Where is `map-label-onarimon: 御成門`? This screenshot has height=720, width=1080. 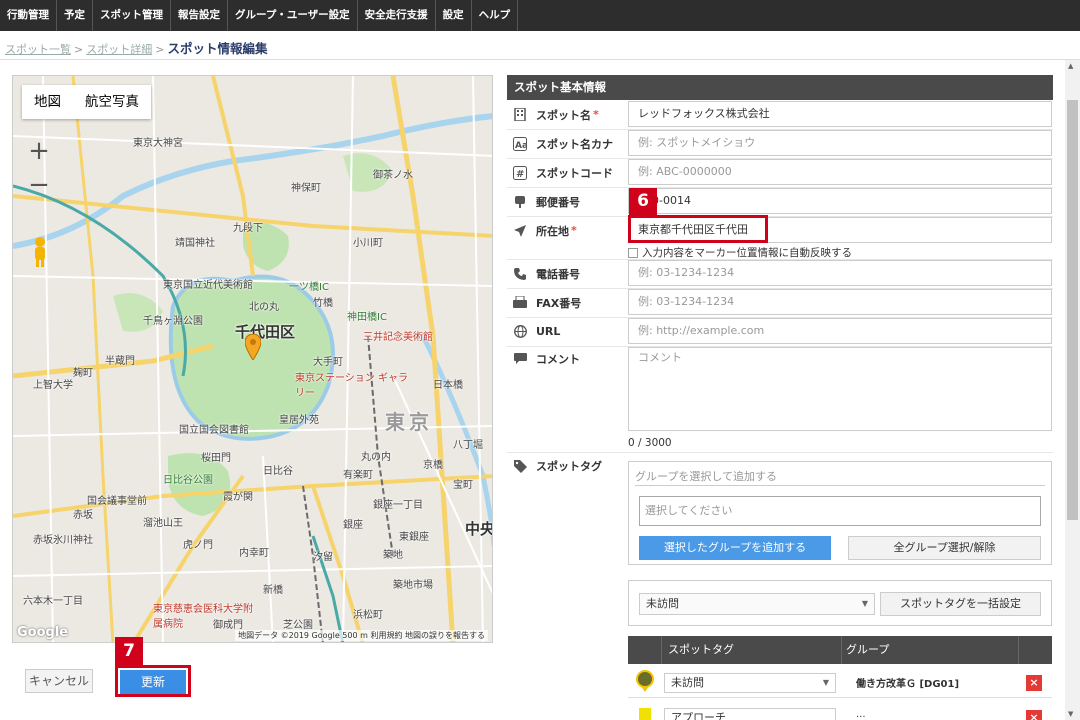
map-label-onarimon: 御成門 is located at coordinates (228, 625).